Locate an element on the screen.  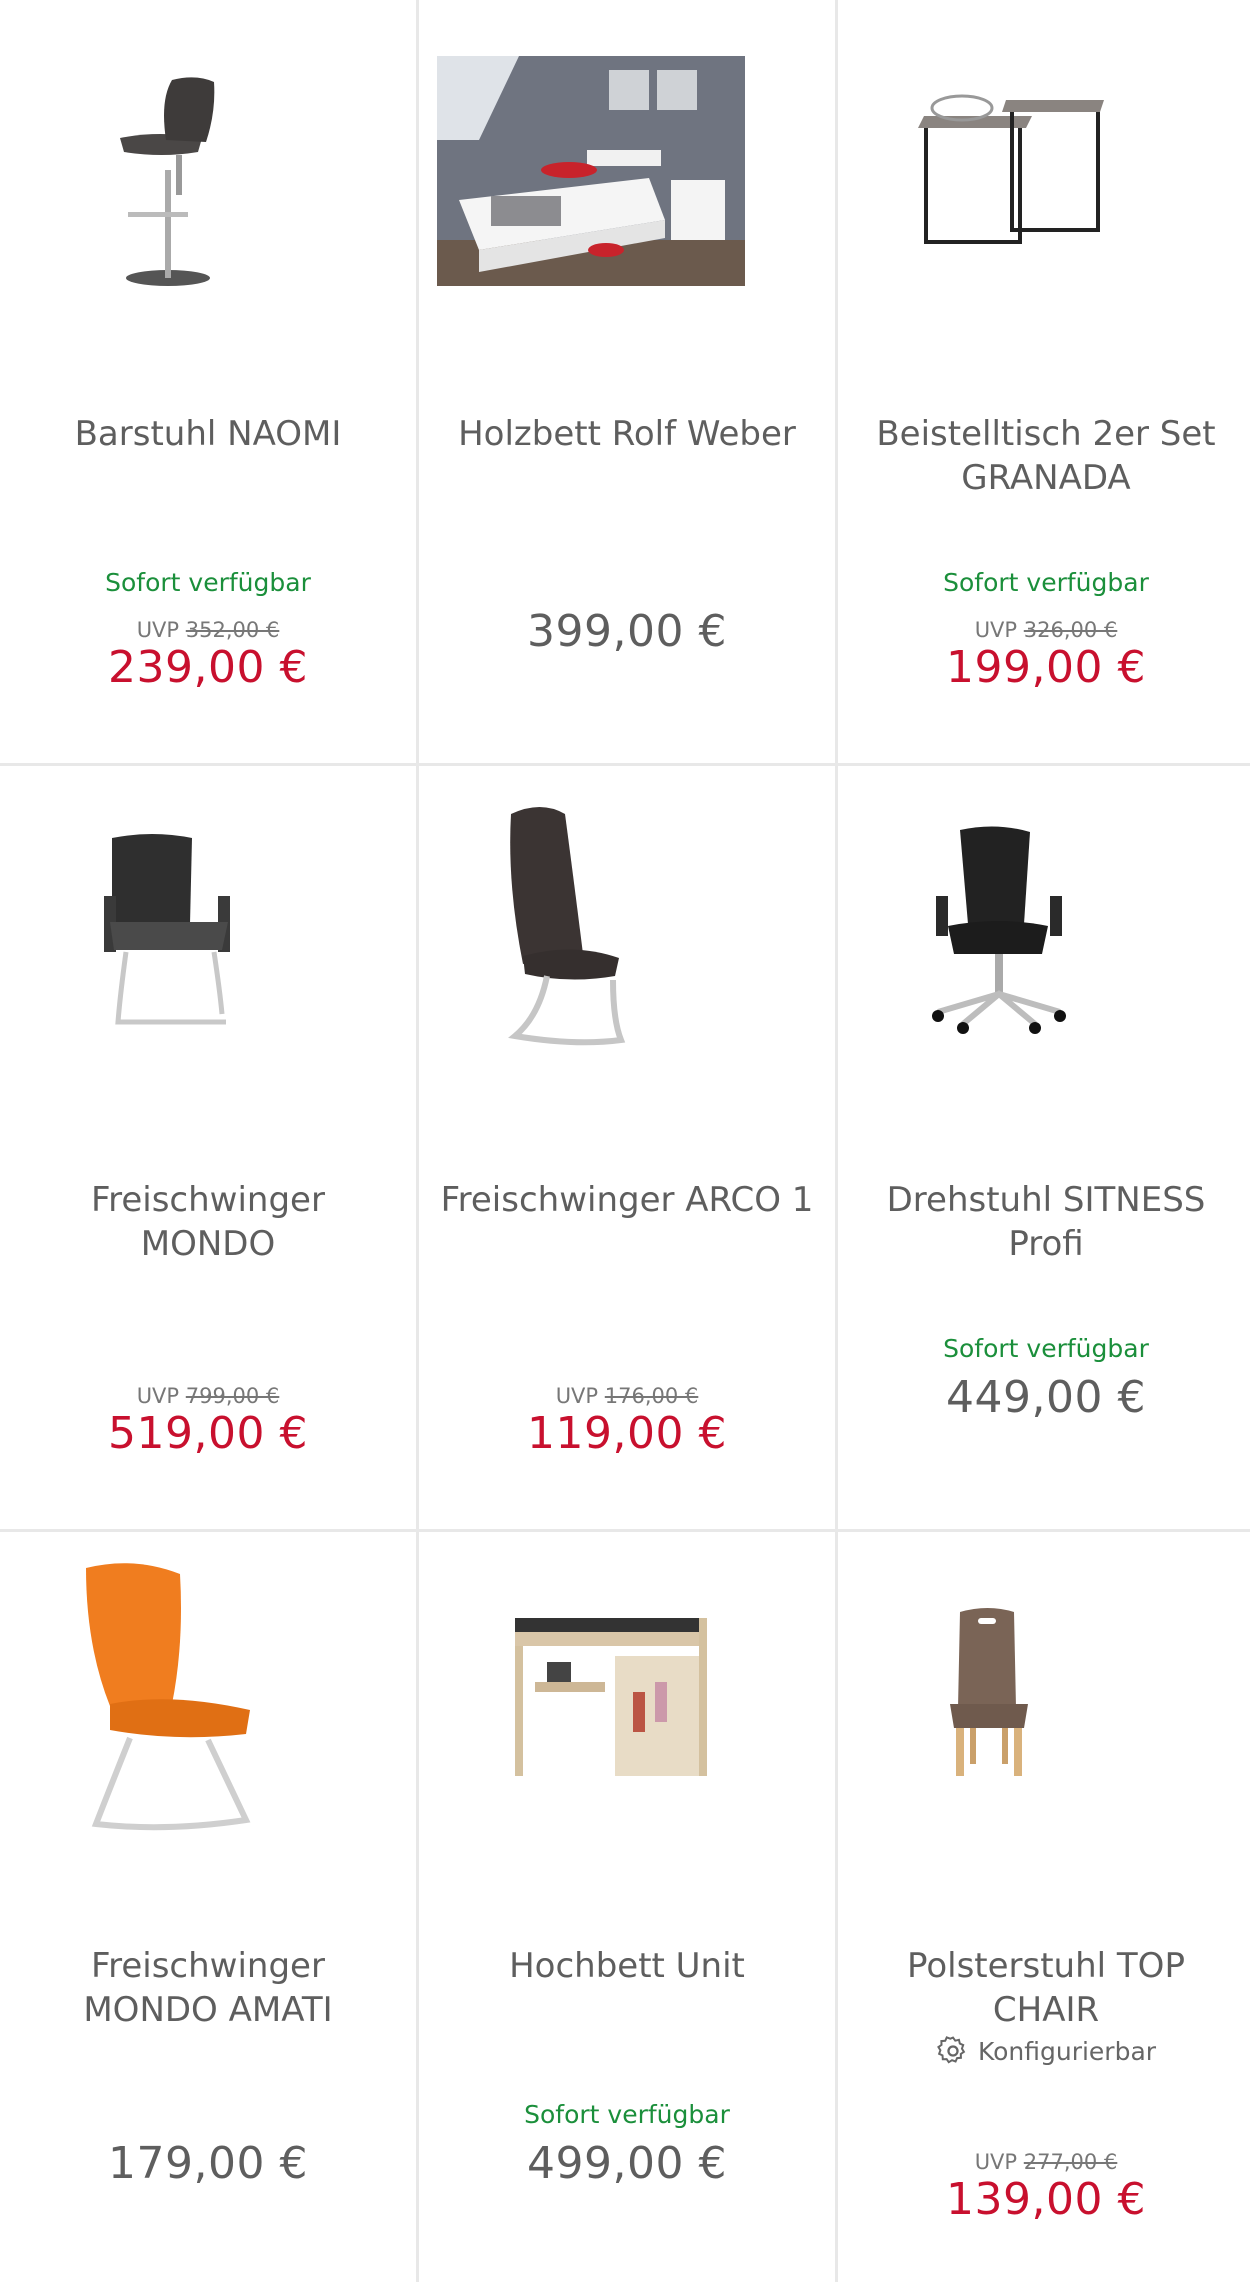
uvp-price: 799,00 € is located at coordinates (232, 1396).